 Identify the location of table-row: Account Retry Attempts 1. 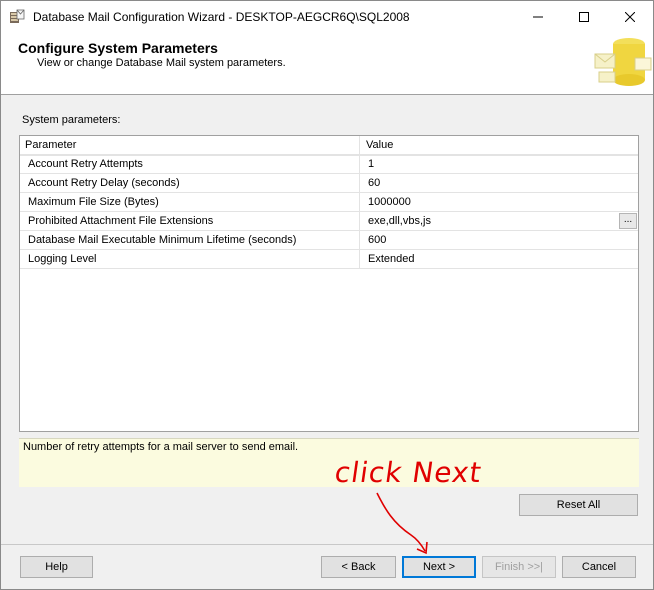
(329, 164).